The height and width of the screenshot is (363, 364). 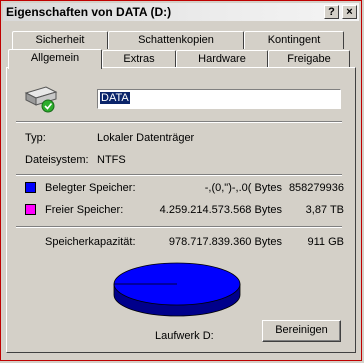 What do you see at coordinates (30, 209) in the screenshot?
I see `free-space-swatch` at bounding box center [30, 209].